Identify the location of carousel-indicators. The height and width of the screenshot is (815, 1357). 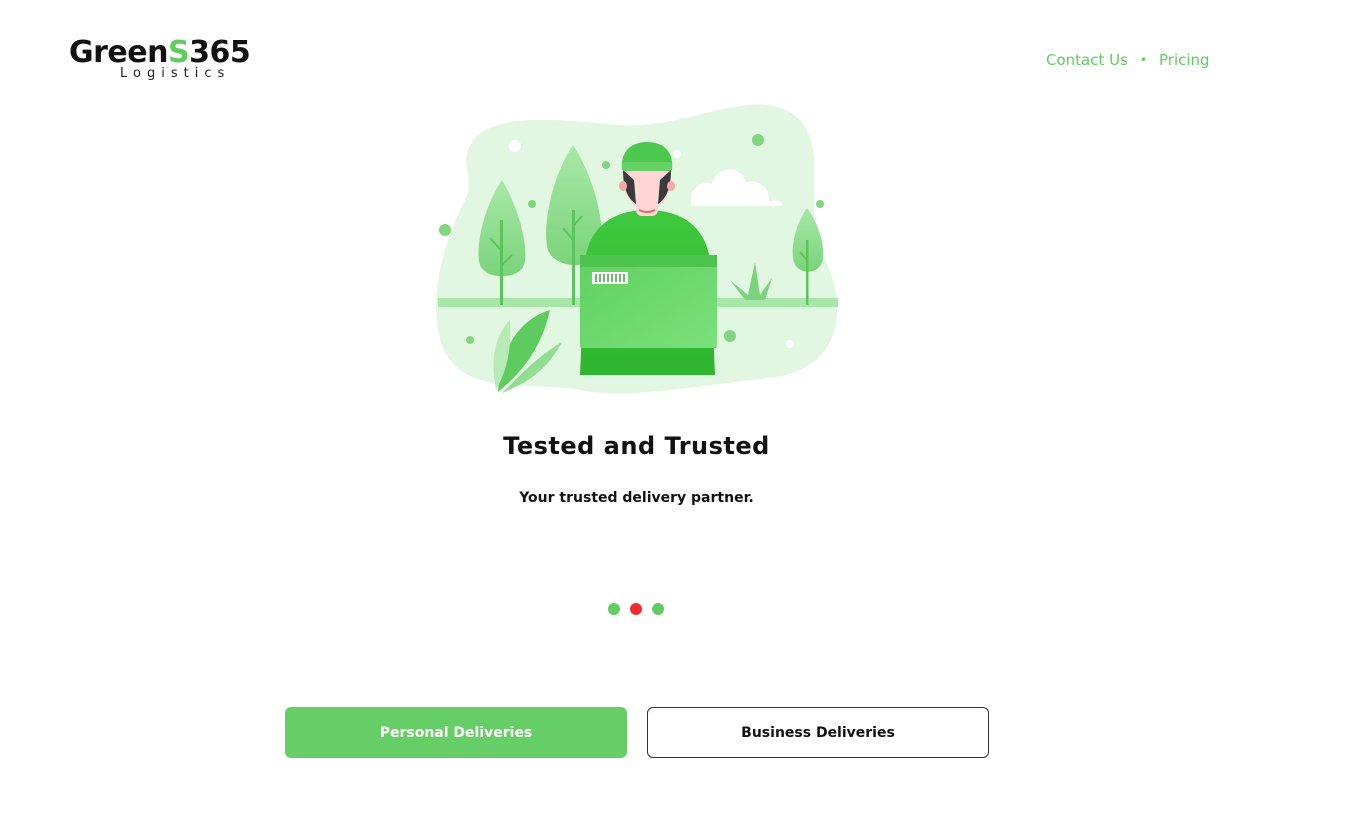
(636, 609).